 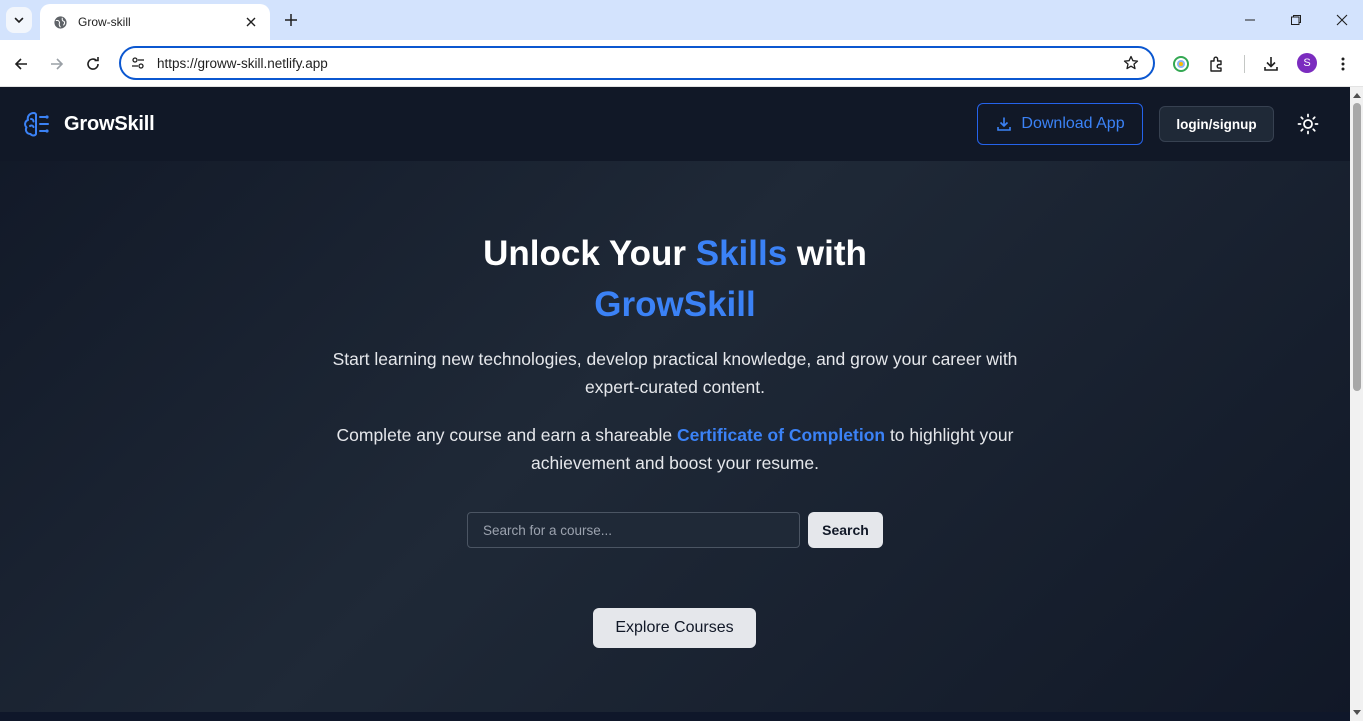 What do you see at coordinates (633, 530) in the screenshot?
I see `course-search-input` at bounding box center [633, 530].